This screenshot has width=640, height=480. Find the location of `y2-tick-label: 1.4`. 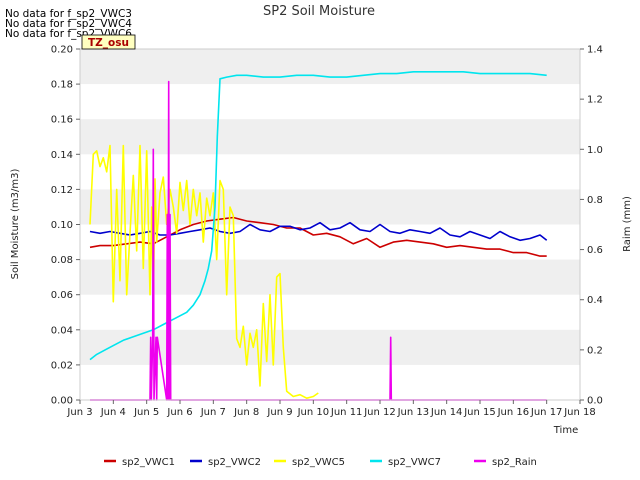

y2-tick-label: 1.4 is located at coordinates (595, 50).